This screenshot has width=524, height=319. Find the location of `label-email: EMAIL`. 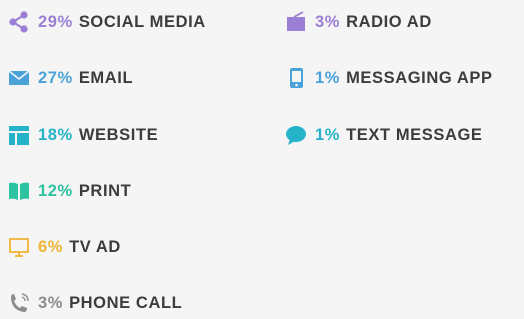

label-email: EMAIL is located at coordinates (106, 77).